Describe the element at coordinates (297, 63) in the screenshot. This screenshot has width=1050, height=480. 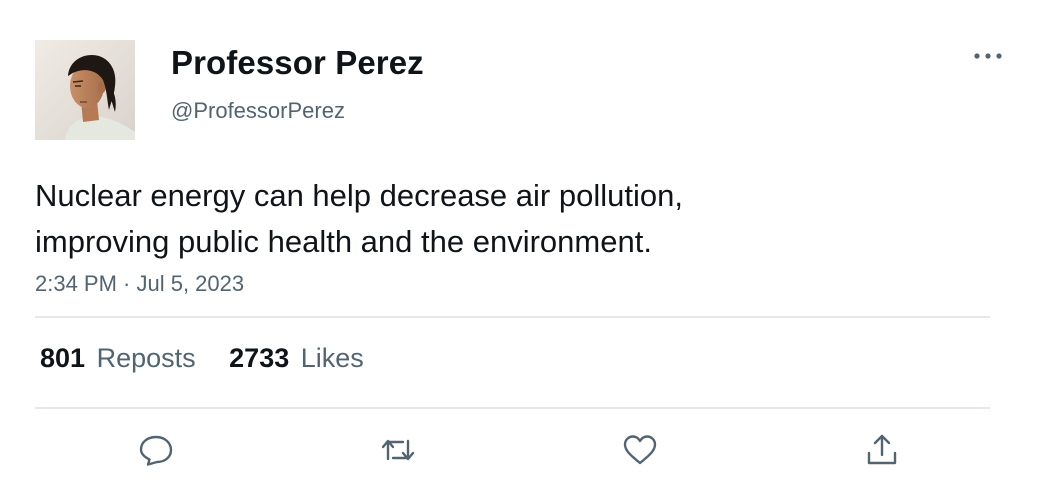
I see `author-display-name: Professor Perez` at that location.